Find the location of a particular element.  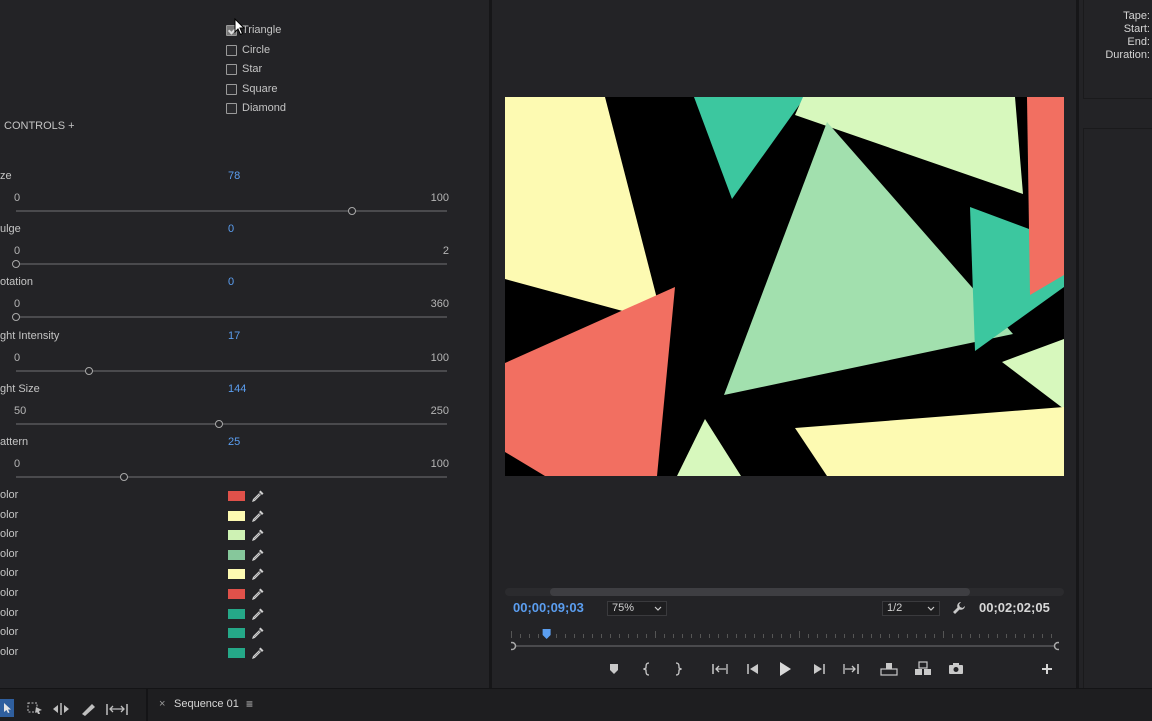

mark-out-icon is located at coordinates (677, 669).